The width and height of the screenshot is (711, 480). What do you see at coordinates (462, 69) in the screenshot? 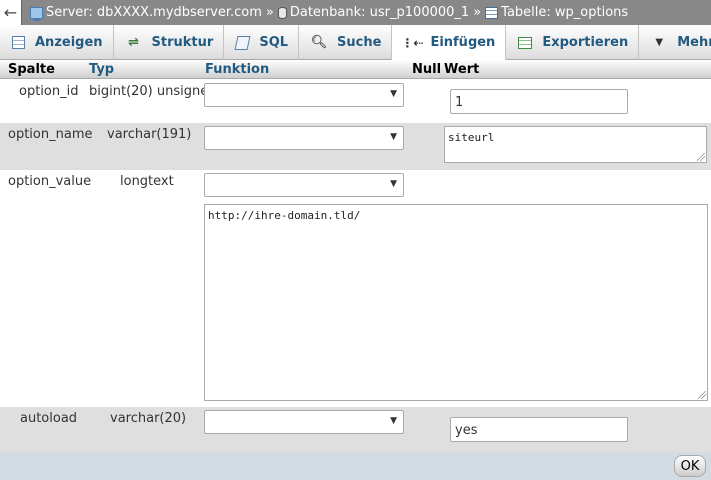
I see `header-value: Wert` at bounding box center [462, 69].